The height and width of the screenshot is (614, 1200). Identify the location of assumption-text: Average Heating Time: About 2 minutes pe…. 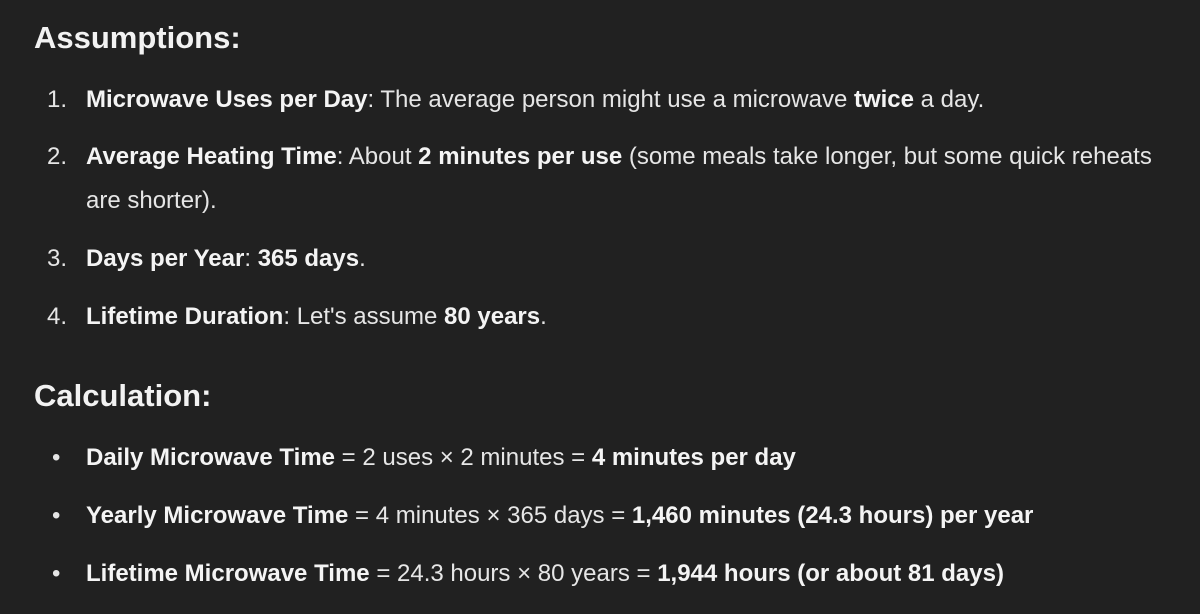
(626, 179).